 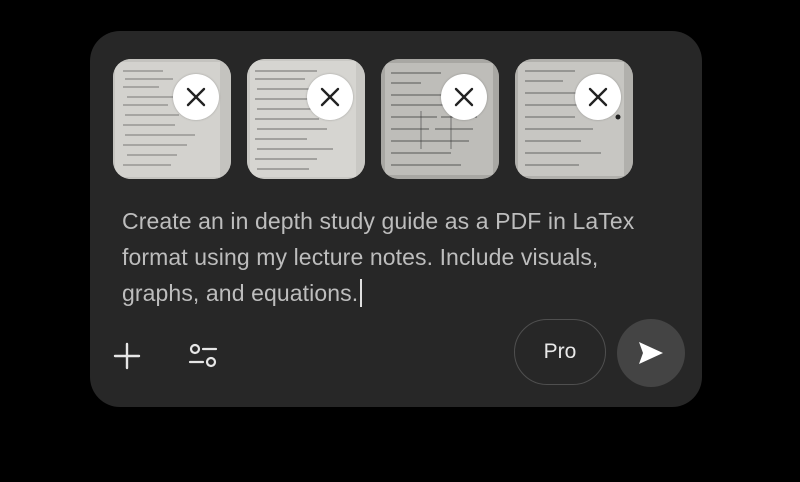 I want to click on send-icon, so click(x=651, y=353).